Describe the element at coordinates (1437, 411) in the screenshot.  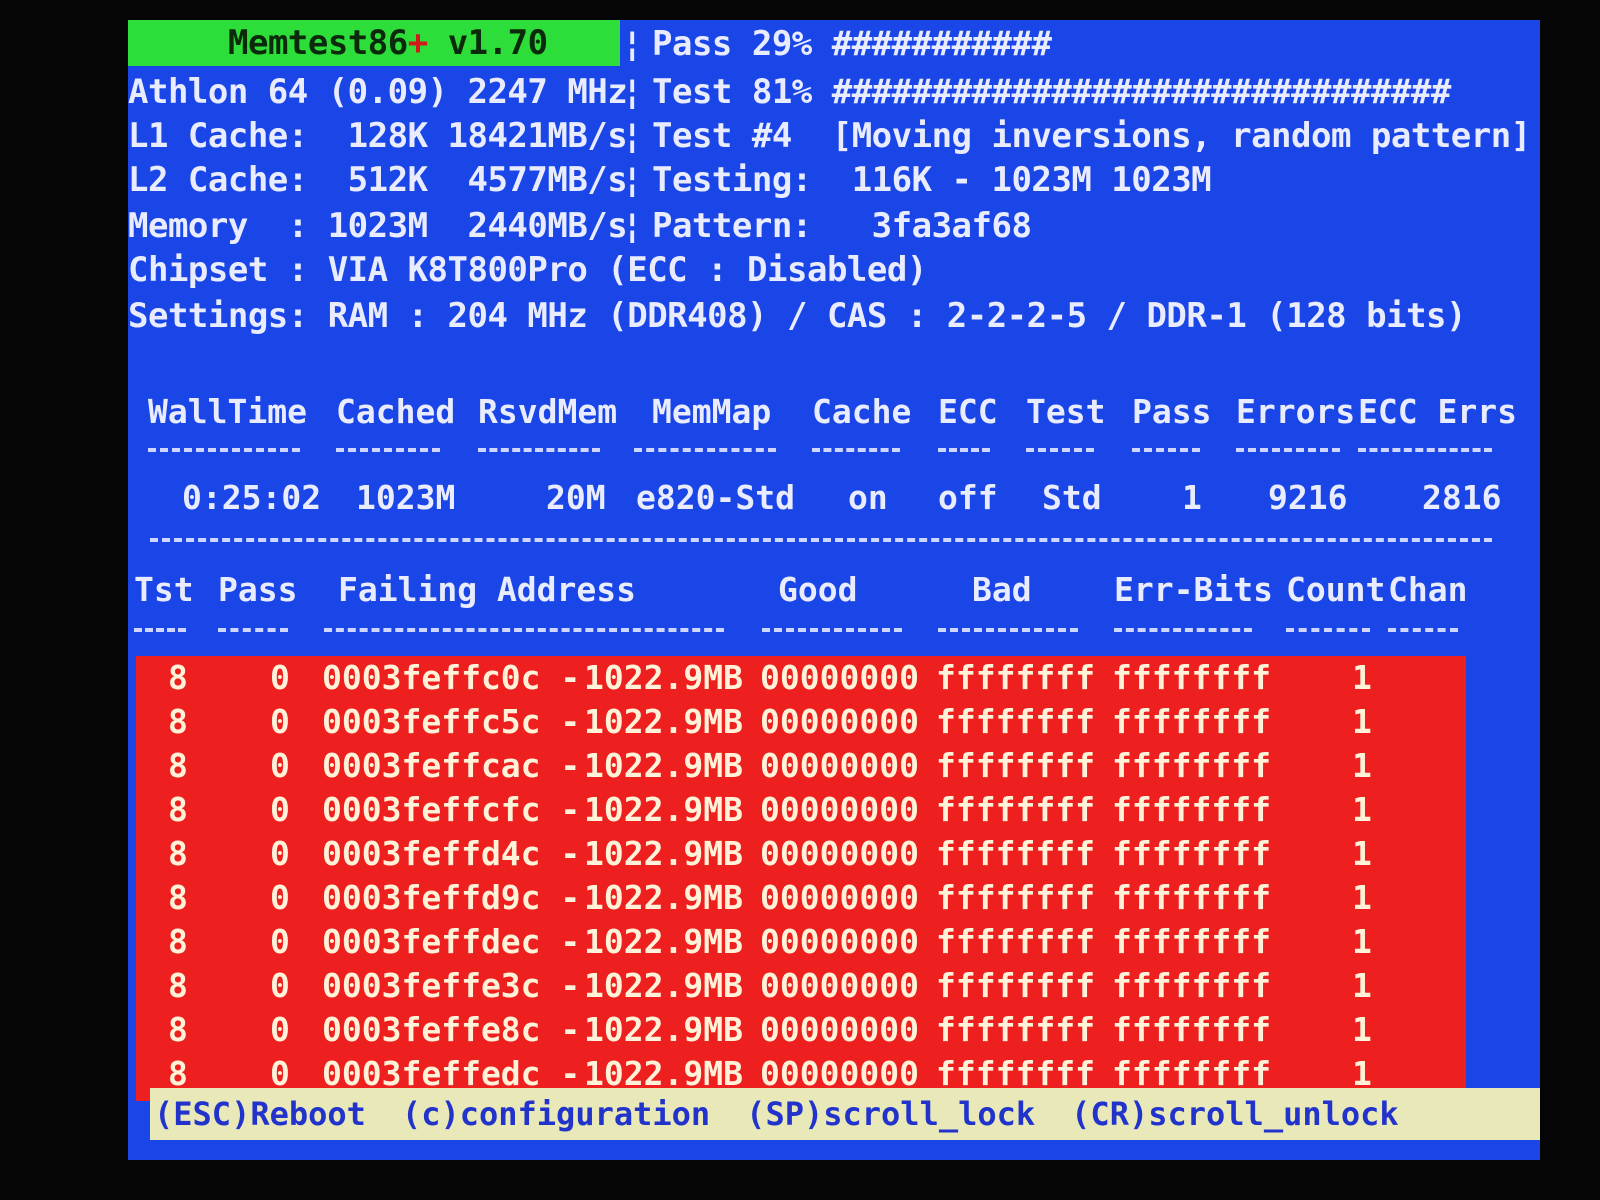
I see `stat-header-ecc-errs: ECC Errs` at that location.